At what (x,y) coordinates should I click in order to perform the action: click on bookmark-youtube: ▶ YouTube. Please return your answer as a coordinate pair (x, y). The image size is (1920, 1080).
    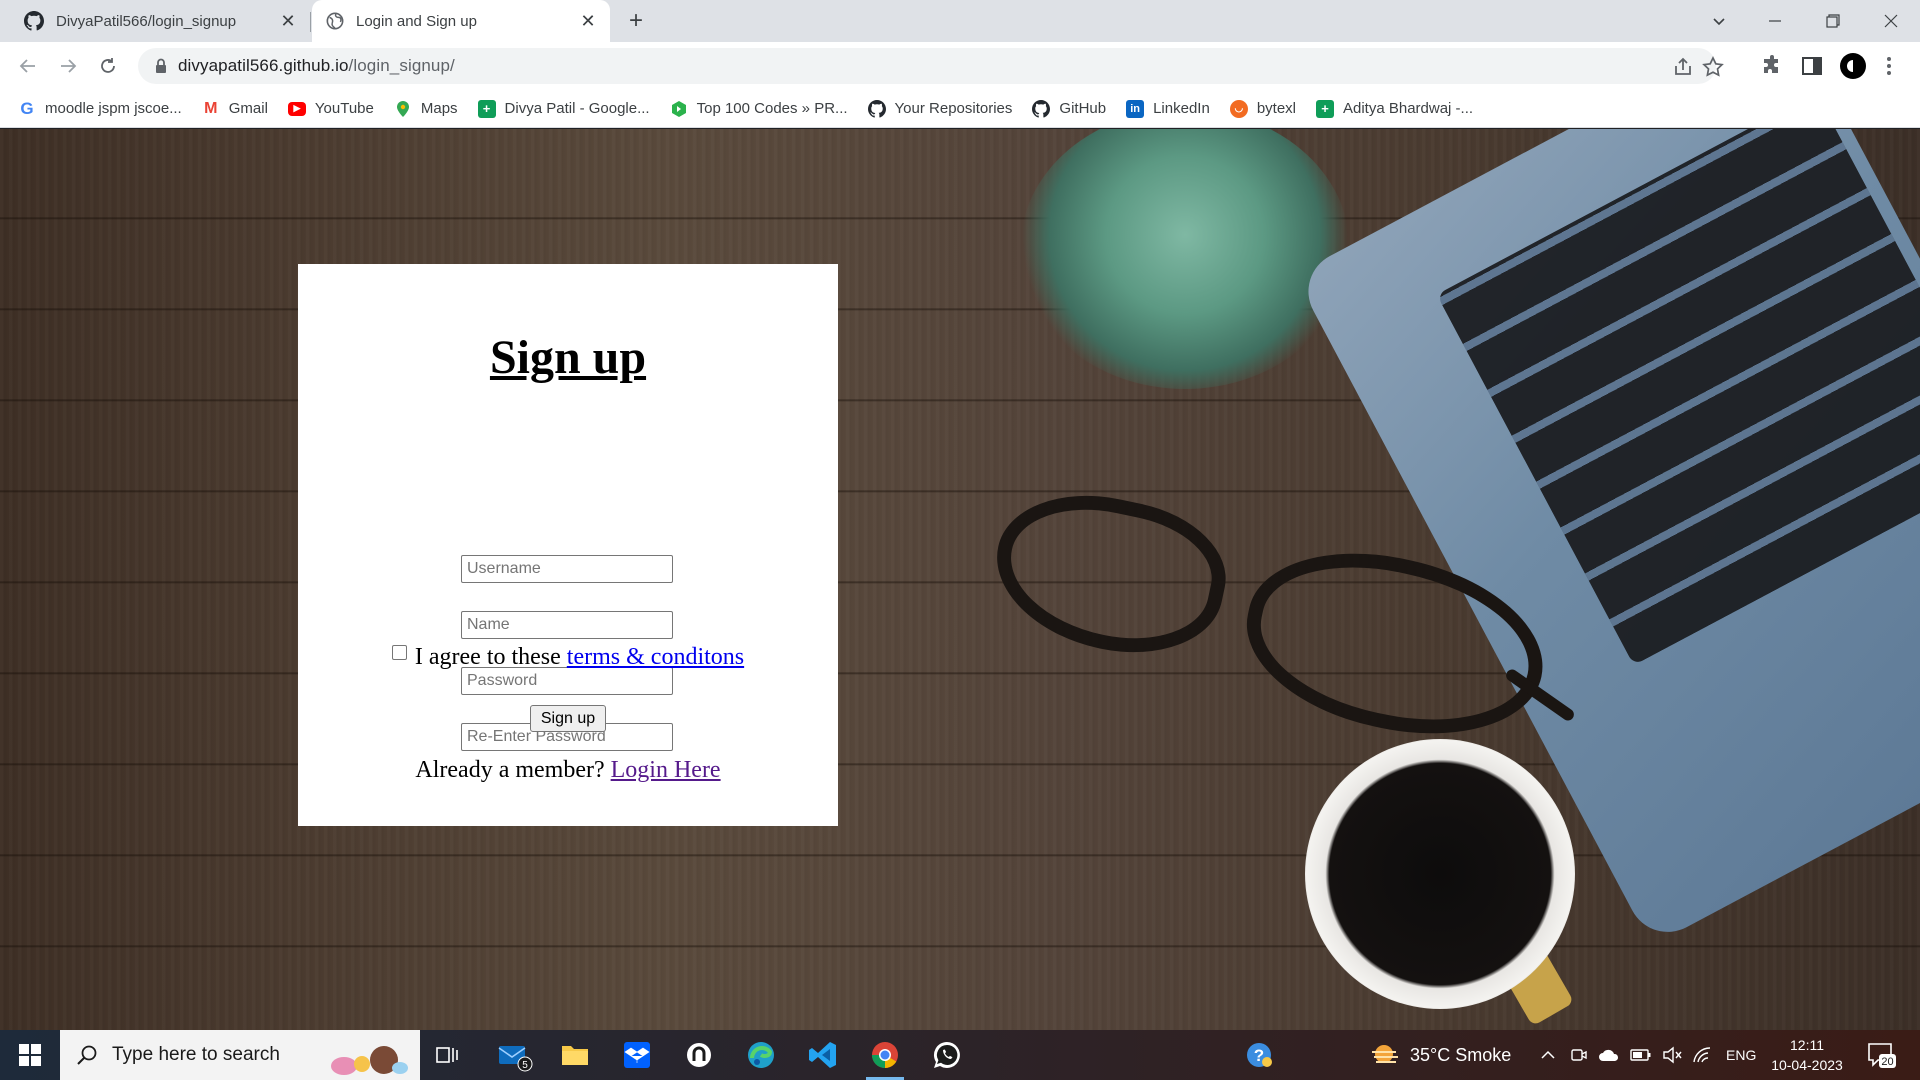
    Looking at the image, I should click on (330, 108).